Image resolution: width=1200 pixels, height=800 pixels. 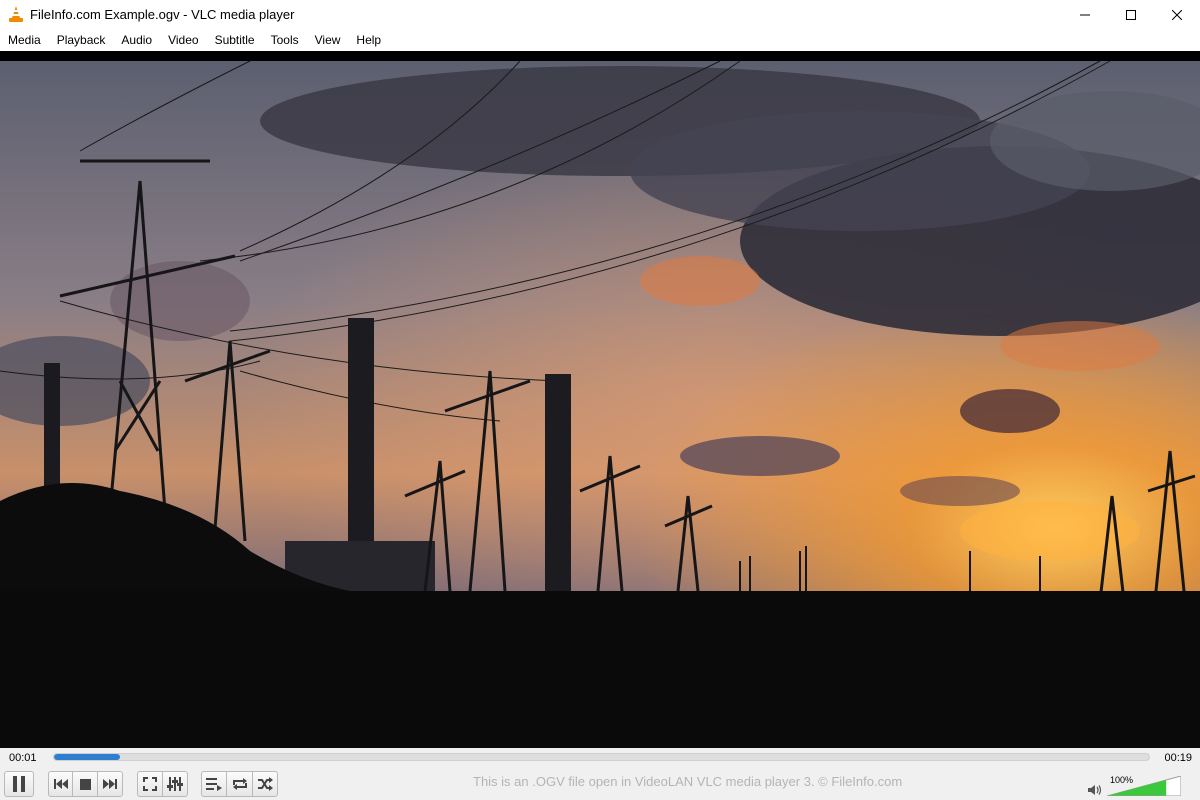 I want to click on menu-view: View, so click(x=328, y=40).